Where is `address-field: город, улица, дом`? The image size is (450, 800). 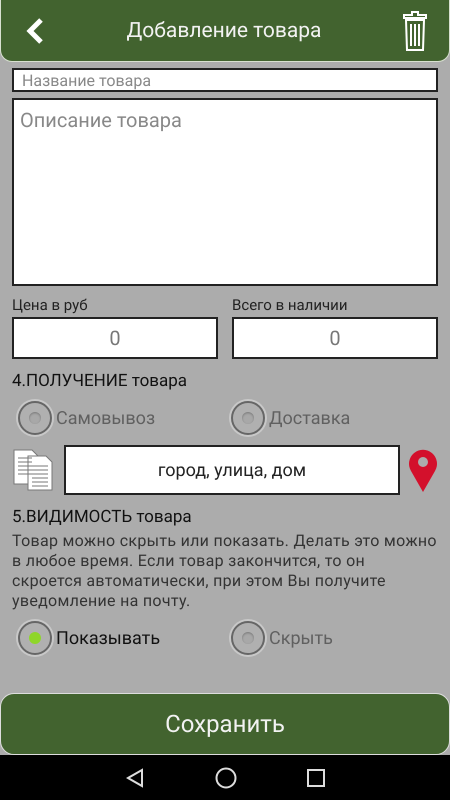
address-field: город, улица, дом is located at coordinates (232, 470).